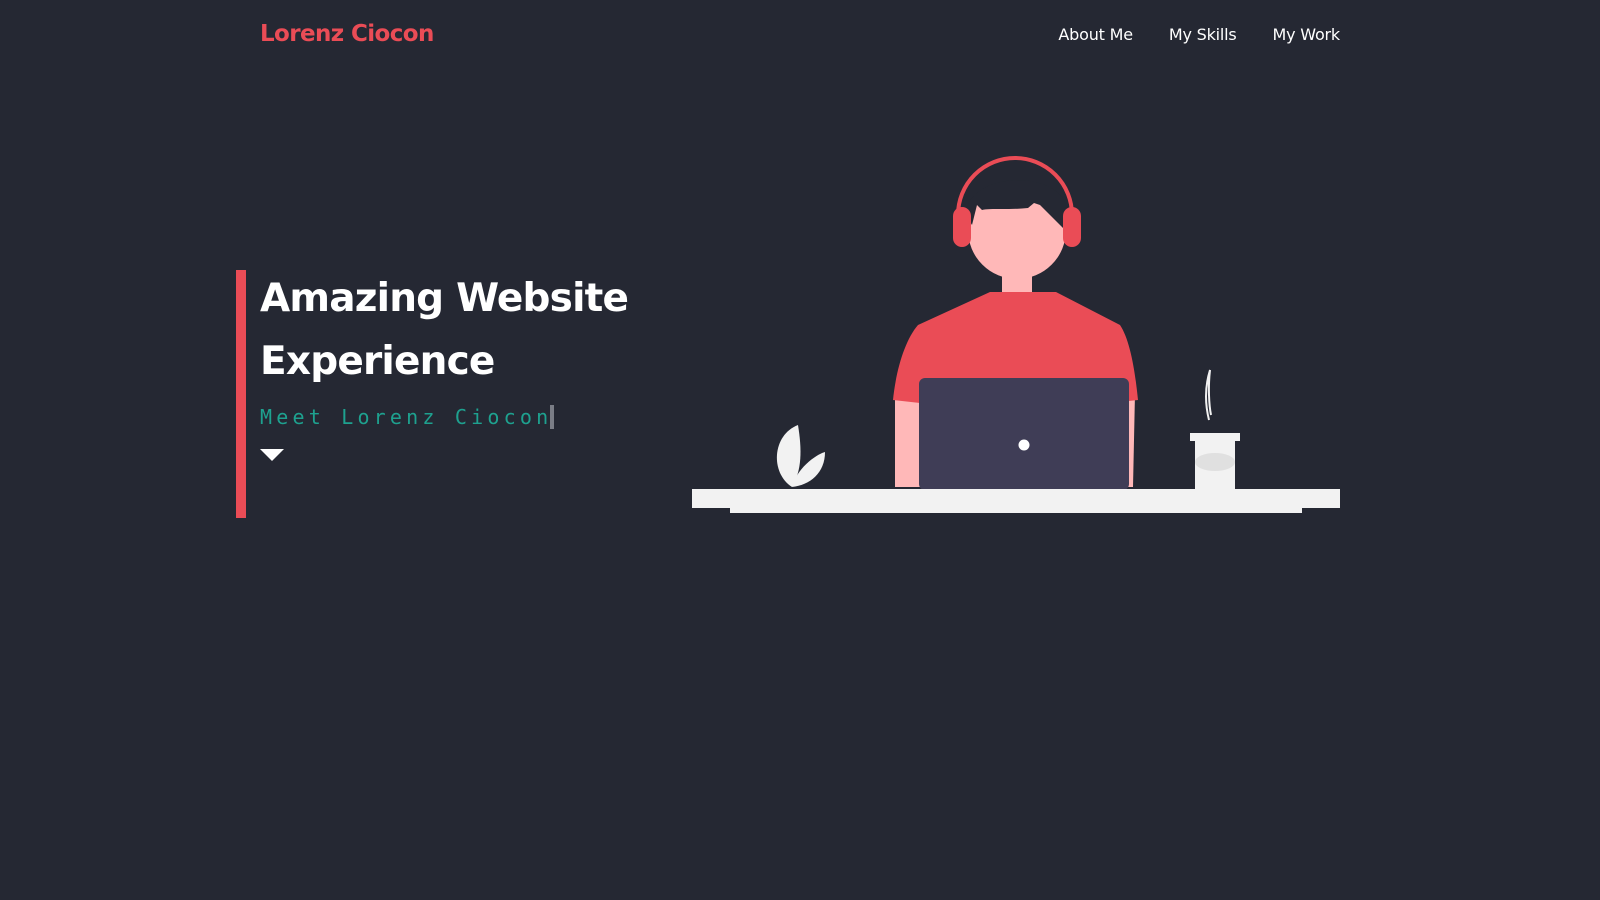  I want to click on hero-title: Amazing Website Experience, so click(444, 330).